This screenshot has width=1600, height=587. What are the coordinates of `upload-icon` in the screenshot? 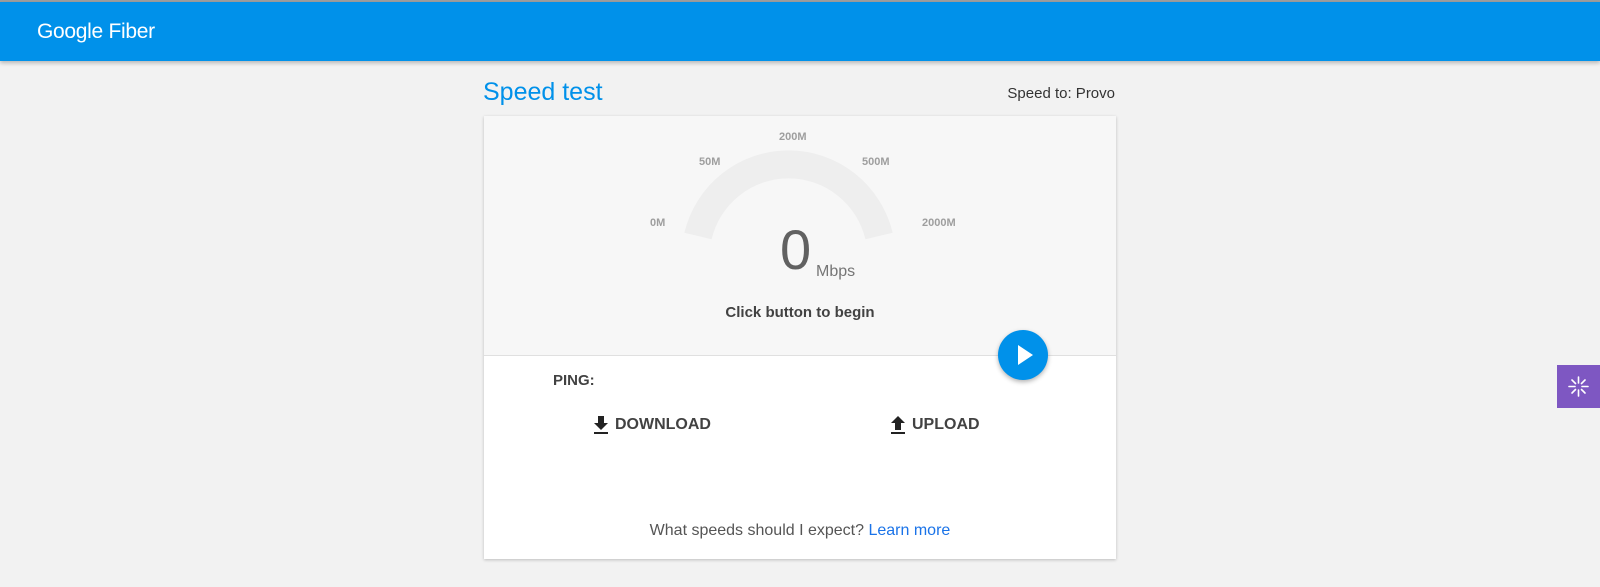 It's located at (898, 425).